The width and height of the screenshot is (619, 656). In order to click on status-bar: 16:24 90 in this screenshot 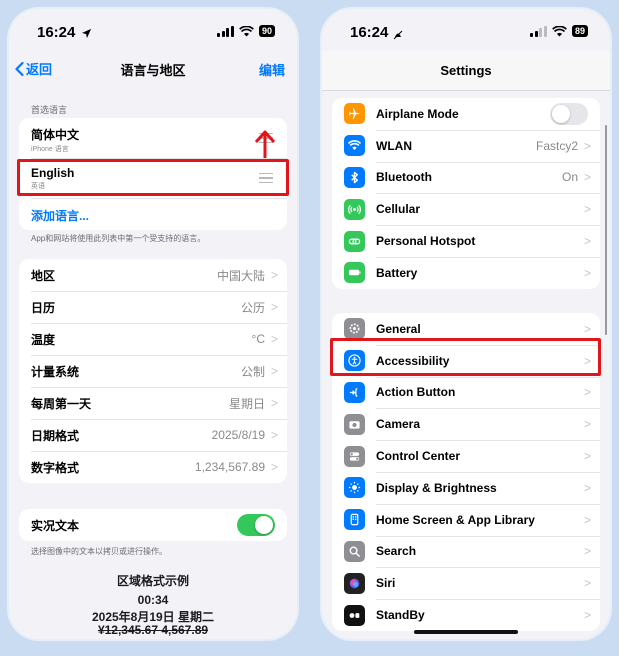, I will do `click(153, 30)`.